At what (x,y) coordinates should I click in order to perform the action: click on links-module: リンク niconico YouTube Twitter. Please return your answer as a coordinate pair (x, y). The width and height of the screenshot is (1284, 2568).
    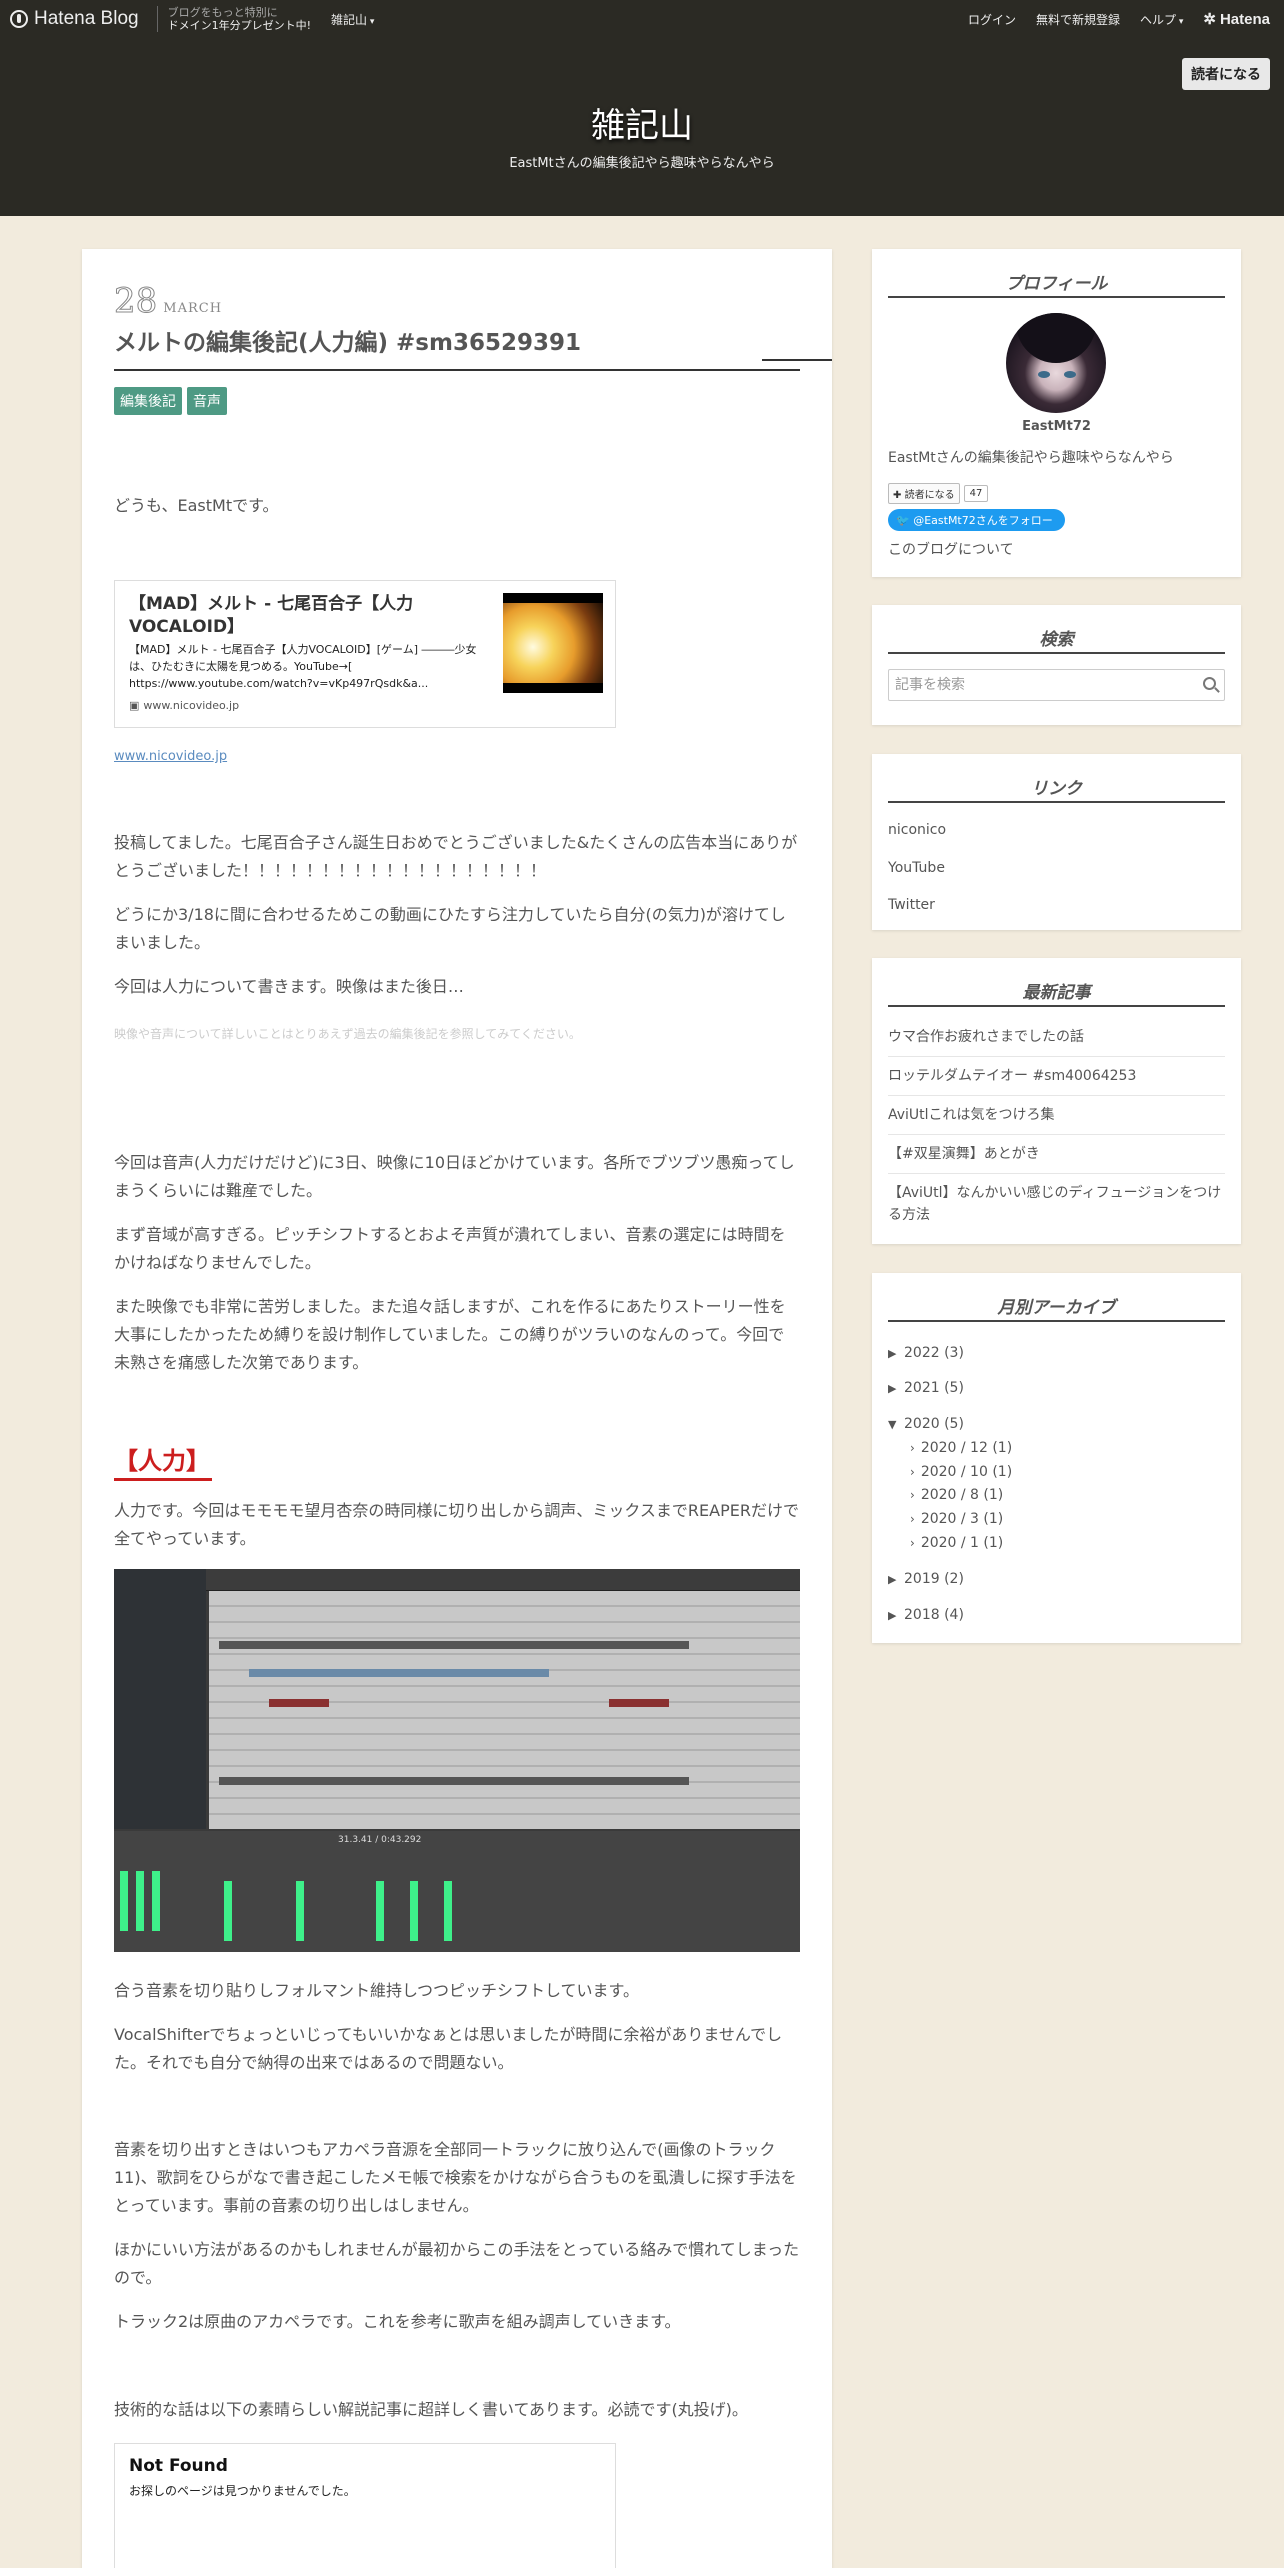
    Looking at the image, I should click on (1056, 842).